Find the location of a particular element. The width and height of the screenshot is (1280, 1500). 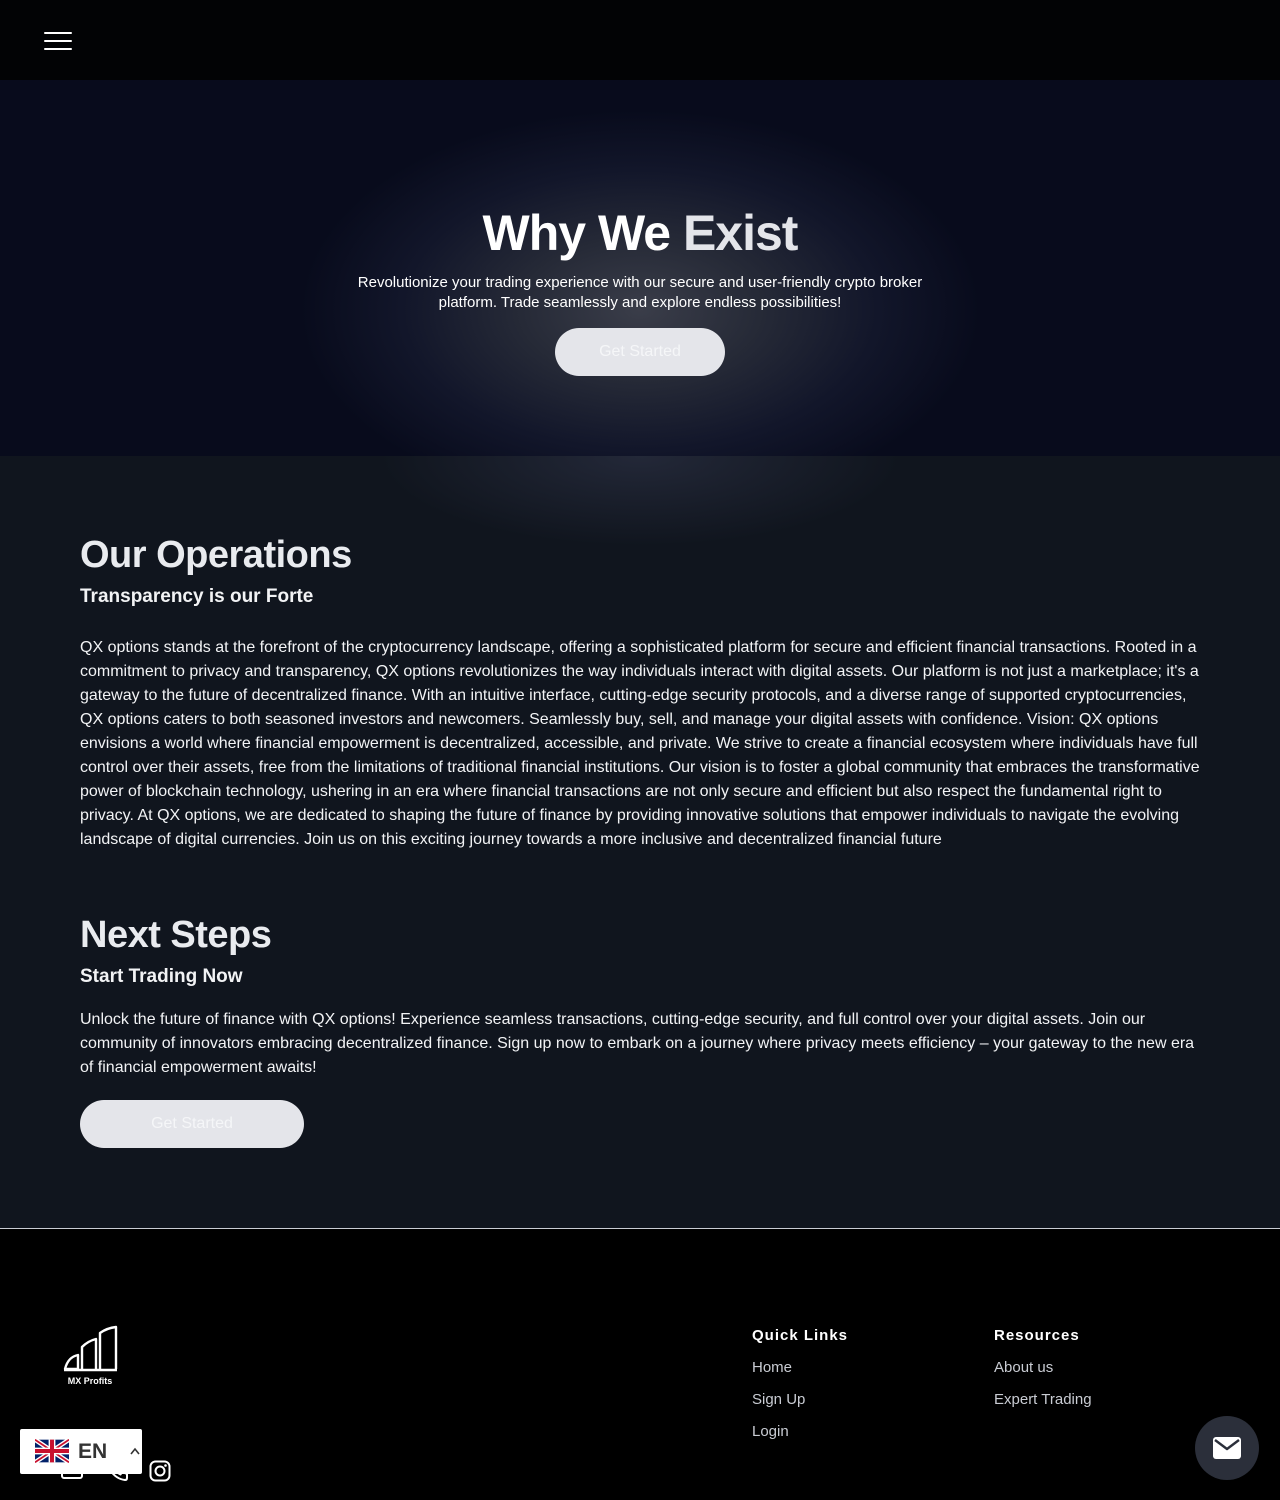

mail-chat-button is located at coordinates (1227, 1448).